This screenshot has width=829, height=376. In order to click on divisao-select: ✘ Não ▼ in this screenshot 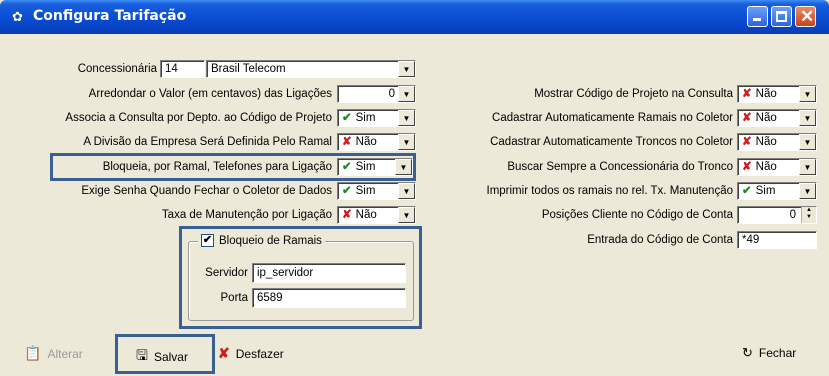, I will do `click(376, 142)`.